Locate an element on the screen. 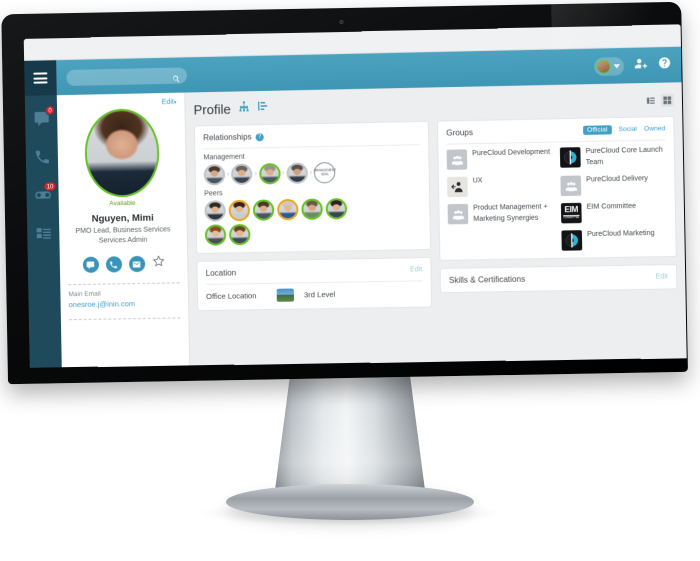 This screenshot has width=700, height=561. purecloud-logo-icon is located at coordinates (570, 157).